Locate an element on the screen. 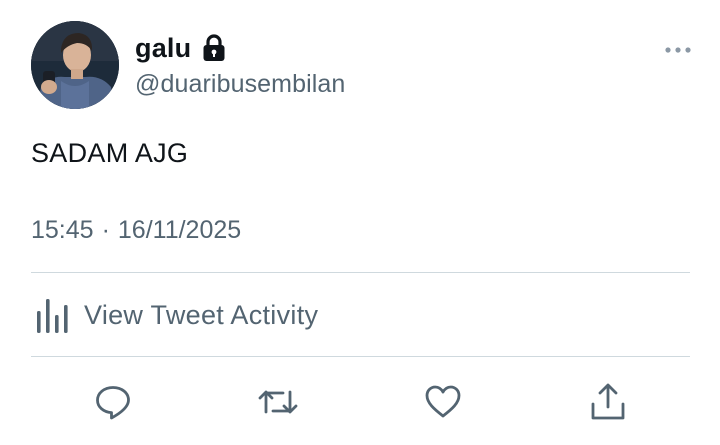  more-options-icon is located at coordinates (678, 50).